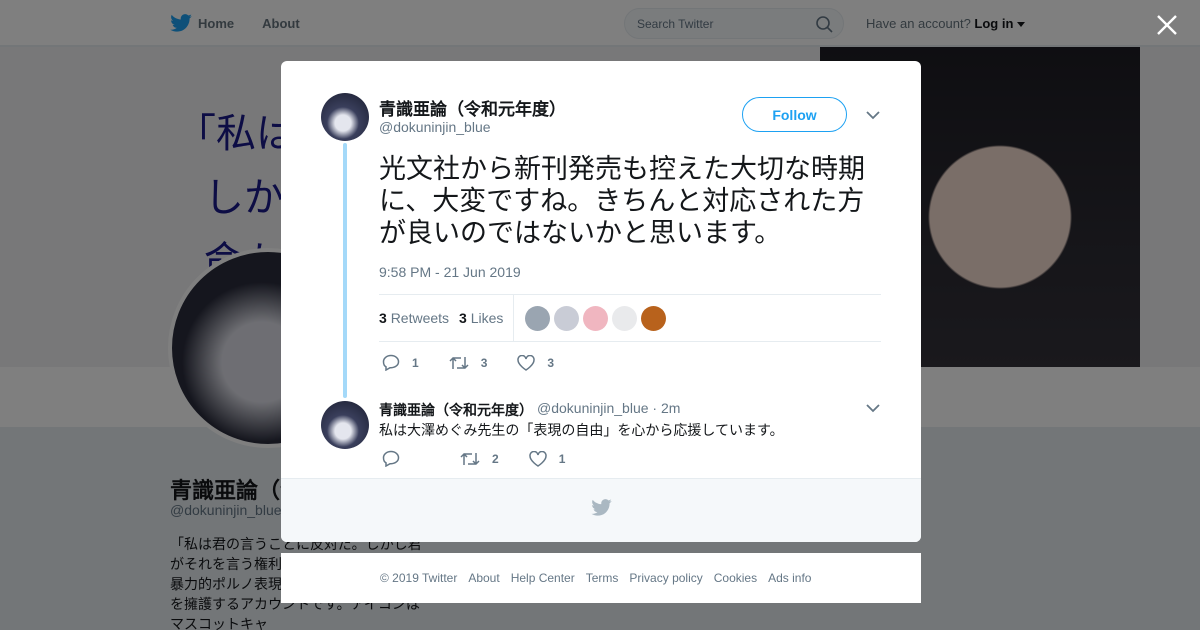  What do you see at coordinates (487, 318) in the screenshot?
I see `likes-label: Likes` at bounding box center [487, 318].